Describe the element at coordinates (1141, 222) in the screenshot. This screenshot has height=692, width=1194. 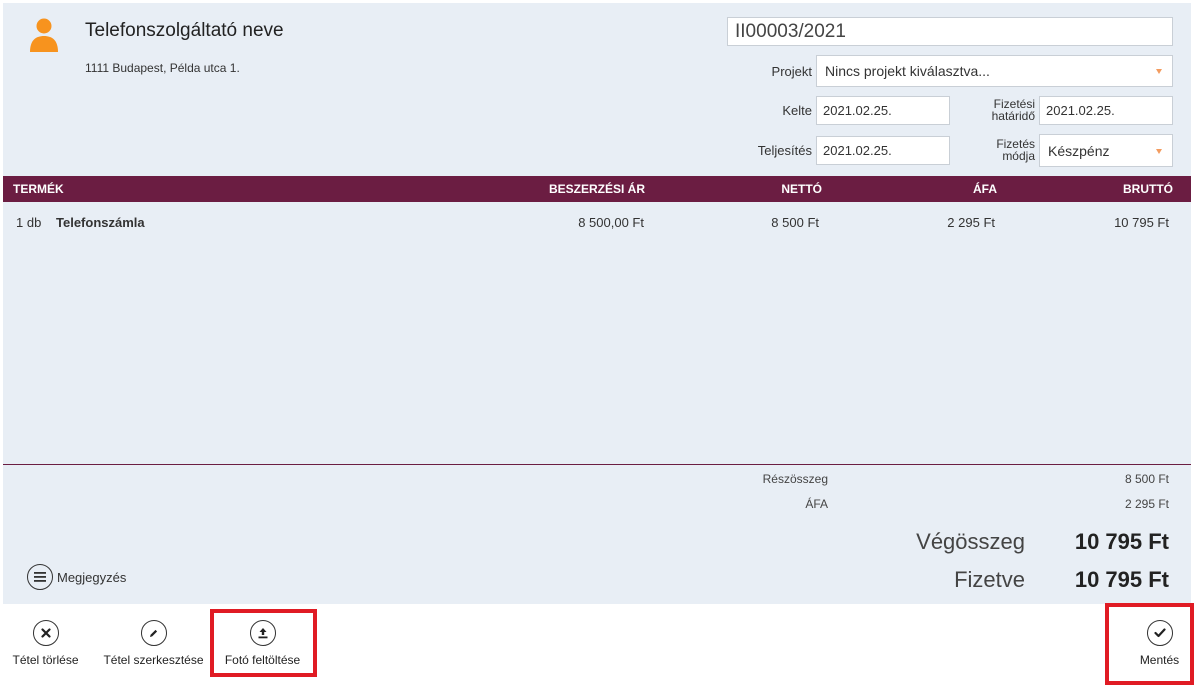
I see `row-gross: 10 795 Ft` at that location.